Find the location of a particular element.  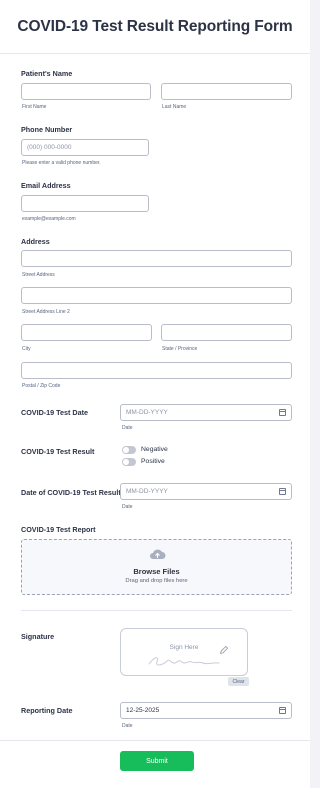

pen-icon is located at coordinates (224, 649).